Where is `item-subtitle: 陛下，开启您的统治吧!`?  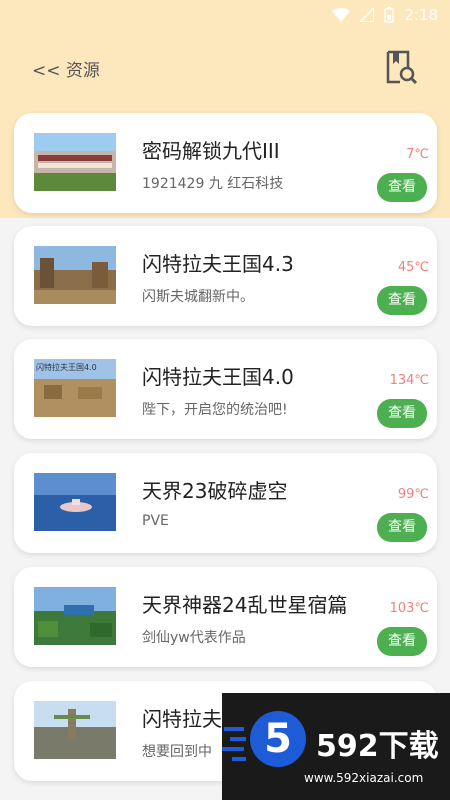
item-subtitle: 陛下，开启您的统治吧! is located at coordinates (215, 410).